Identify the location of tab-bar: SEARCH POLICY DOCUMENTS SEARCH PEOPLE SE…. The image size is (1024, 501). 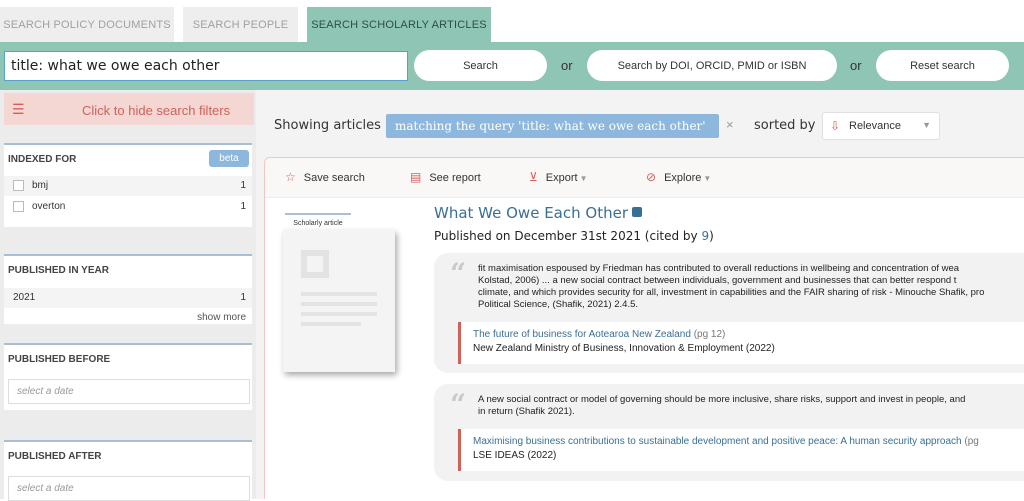
(512, 21).